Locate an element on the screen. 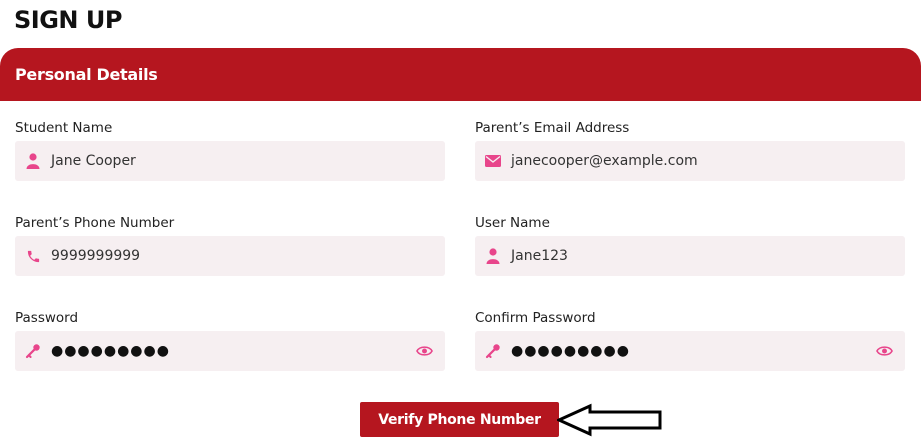  password-field: Password ●●●●●●●●● is located at coordinates (230, 339).